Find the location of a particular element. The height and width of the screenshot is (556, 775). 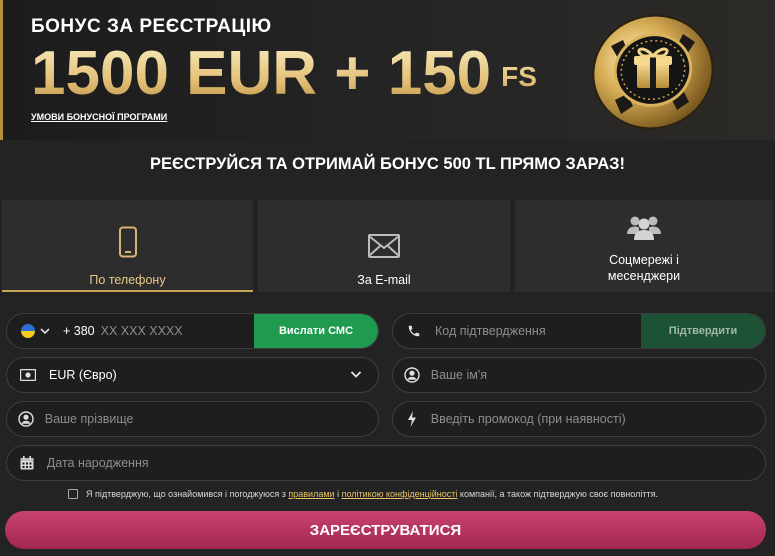

promo-code-field is located at coordinates (579, 419).